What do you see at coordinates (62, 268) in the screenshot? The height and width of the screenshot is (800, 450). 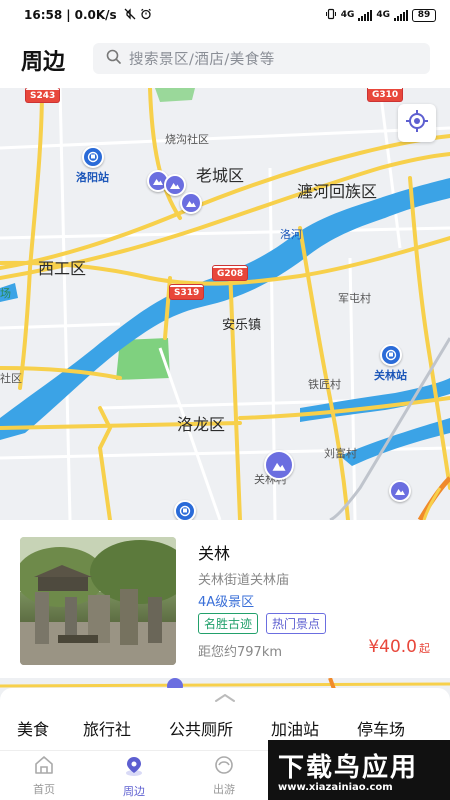 I see `district-label: 西工区` at bounding box center [62, 268].